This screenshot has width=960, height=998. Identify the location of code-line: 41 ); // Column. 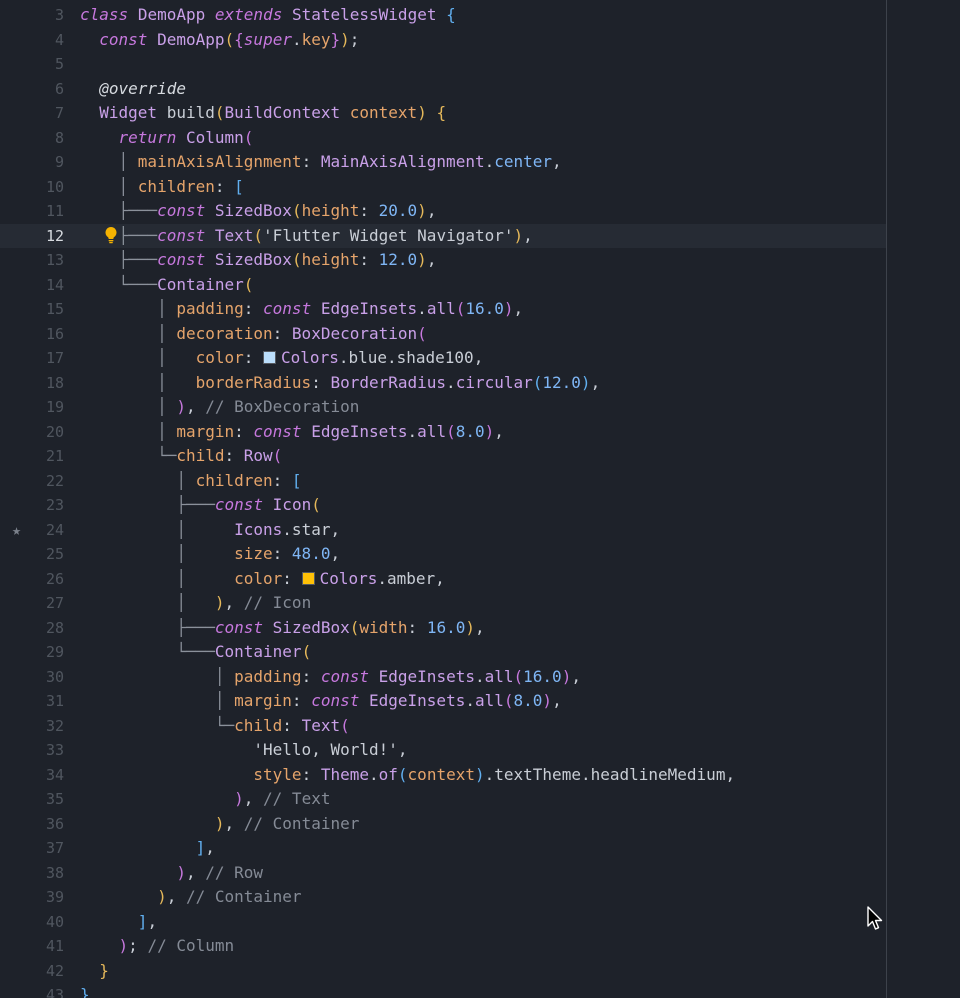
(443, 946).